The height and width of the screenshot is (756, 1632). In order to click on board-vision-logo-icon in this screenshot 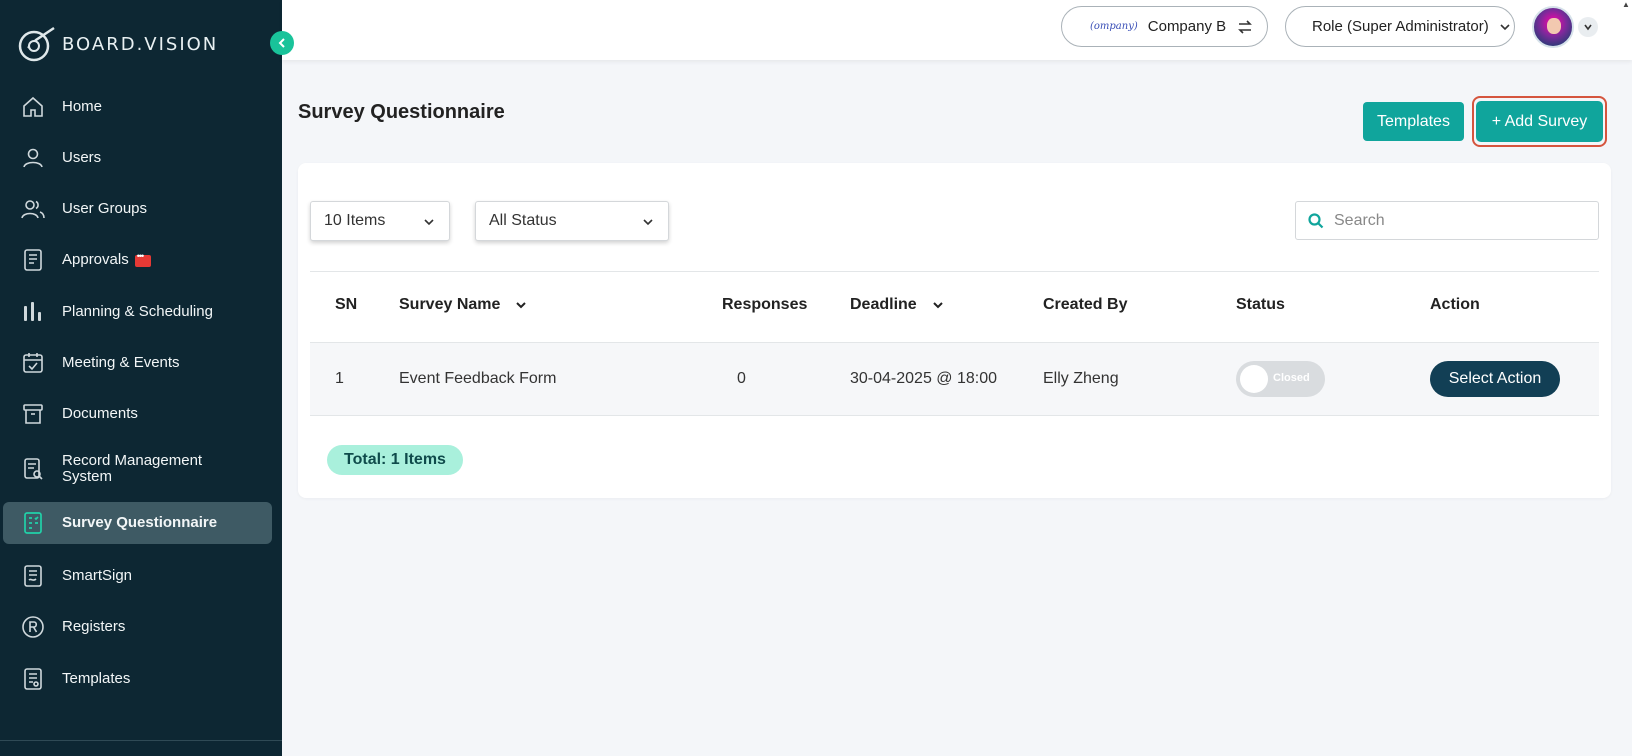, I will do `click(36, 44)`.